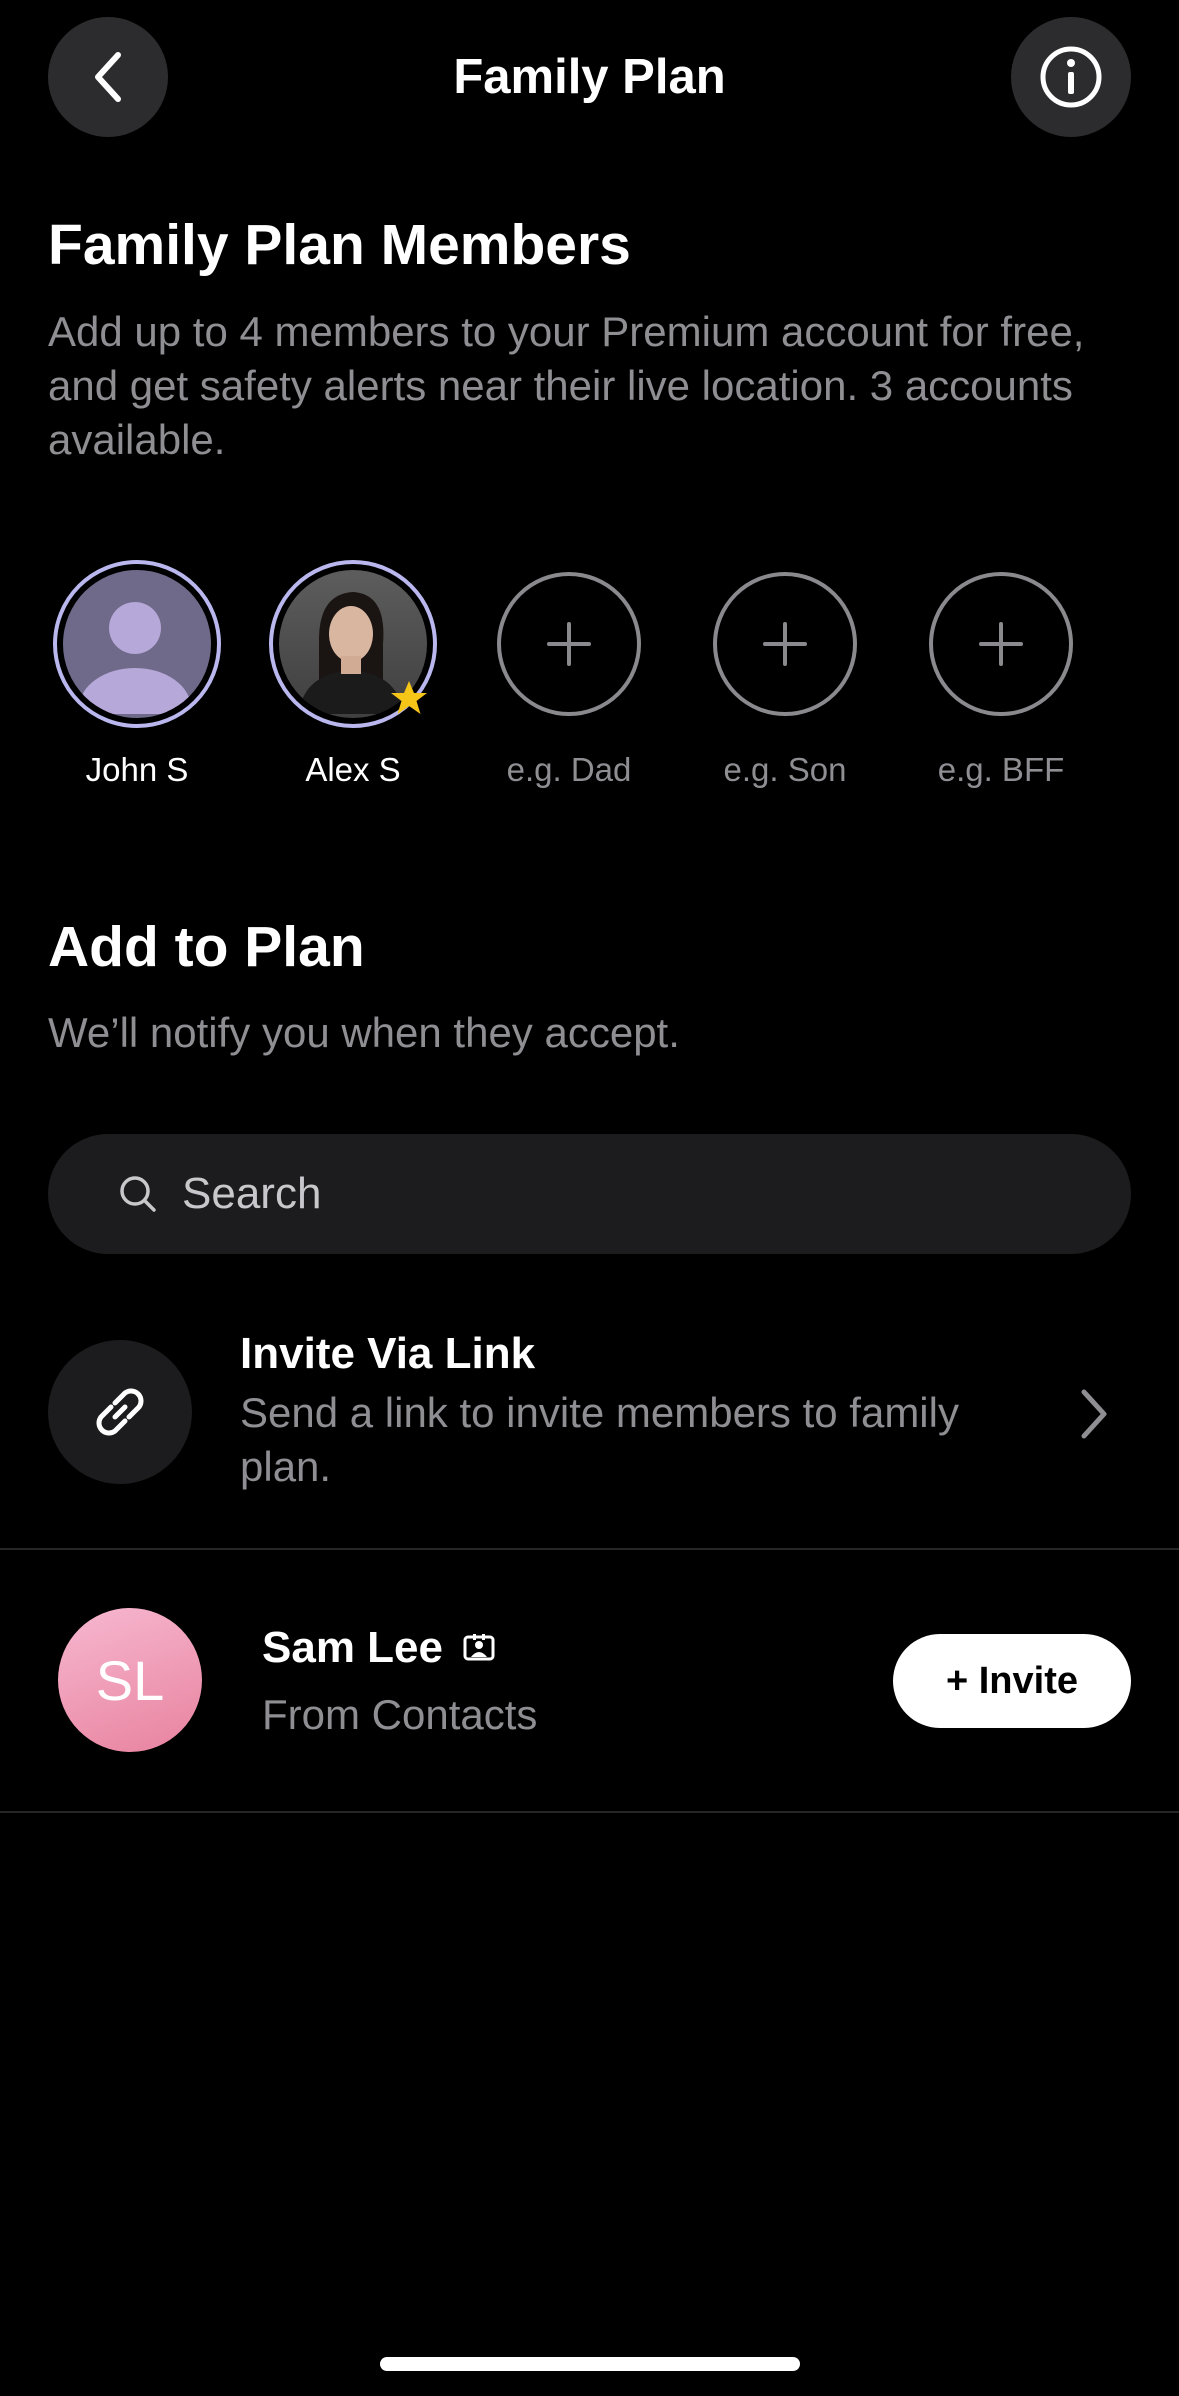 The height and width of the screenshot is (2396, 1179). Describe the element at coordinates (1001, 769) in the screenshot. I see `slot-label: e.g. BFF` at that location.